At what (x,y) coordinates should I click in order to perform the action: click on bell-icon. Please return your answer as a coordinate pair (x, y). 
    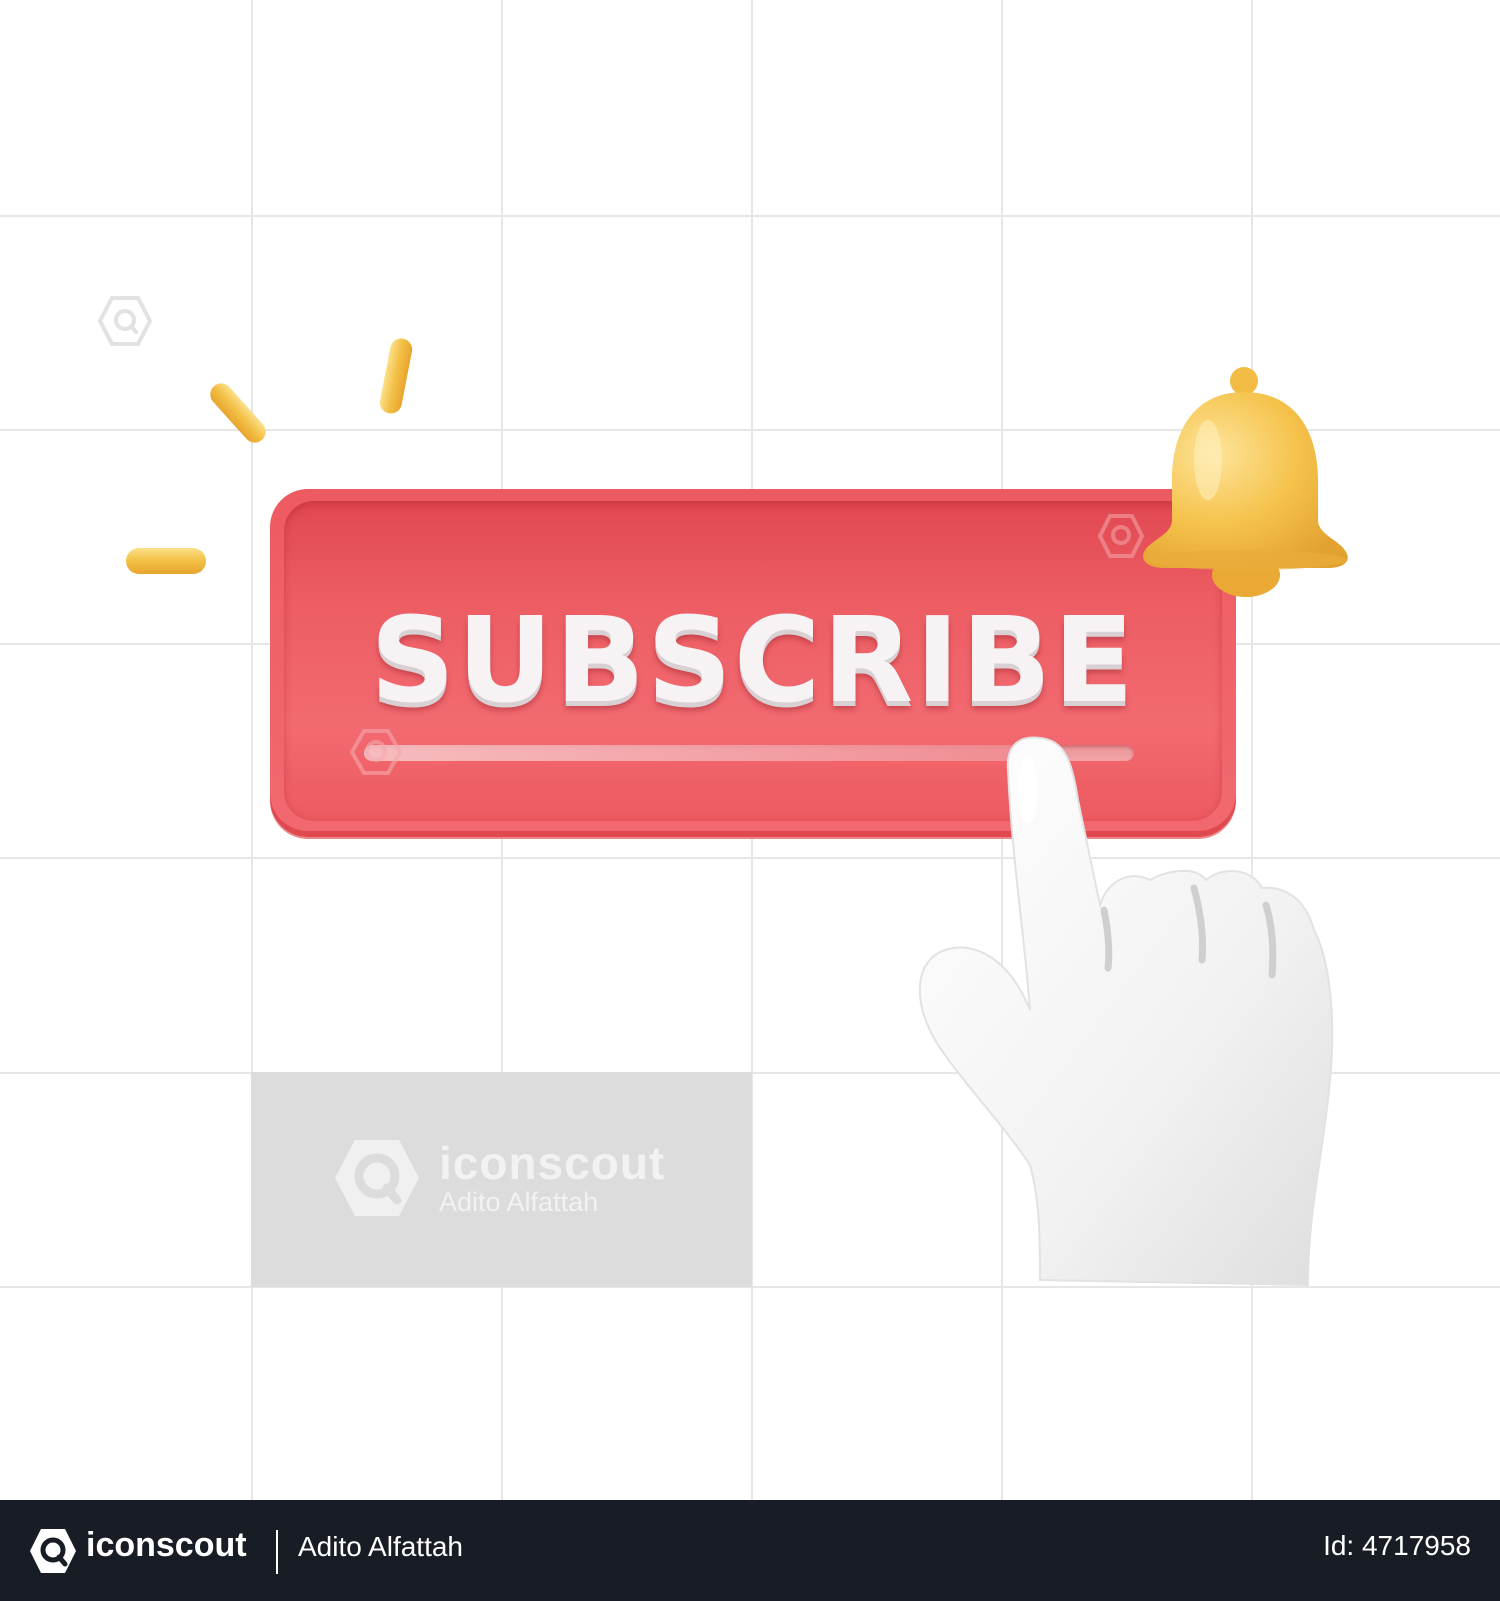
    Looking at the image, I should click on (1245, 482).